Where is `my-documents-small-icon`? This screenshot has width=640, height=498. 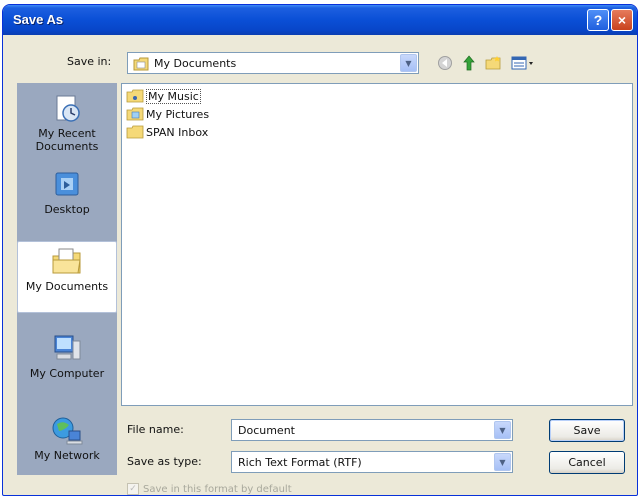
my-documents-small-icon is located at coordinates (141, 64).